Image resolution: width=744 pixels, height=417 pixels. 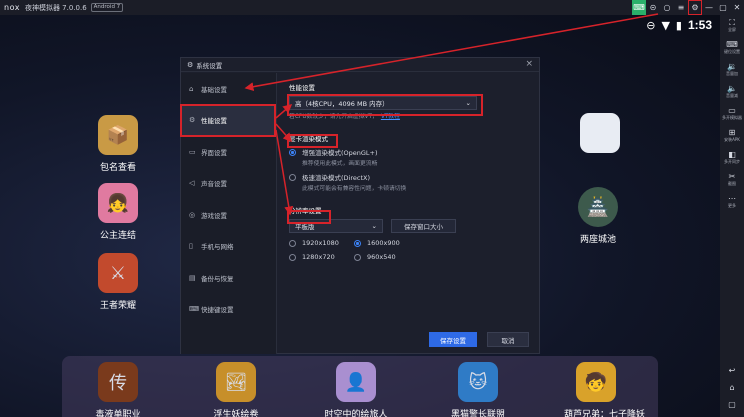 What do you see at coordinates (12, 7) in the screenshot?
I see `nox-logo: nox` at bounding box center [12, 7].